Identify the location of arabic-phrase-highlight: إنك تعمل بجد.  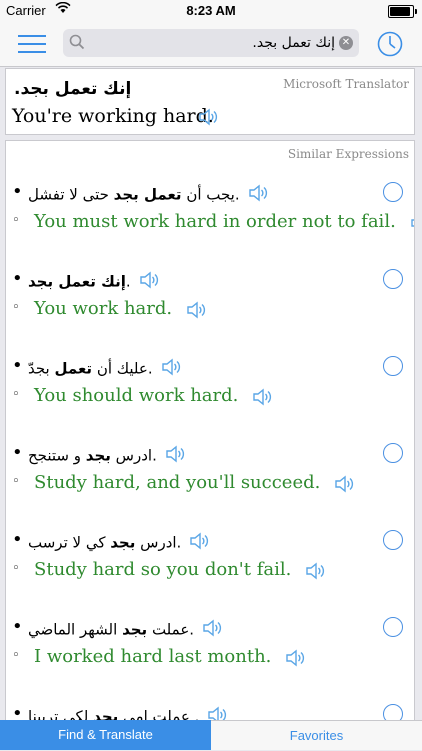
(77, 281).